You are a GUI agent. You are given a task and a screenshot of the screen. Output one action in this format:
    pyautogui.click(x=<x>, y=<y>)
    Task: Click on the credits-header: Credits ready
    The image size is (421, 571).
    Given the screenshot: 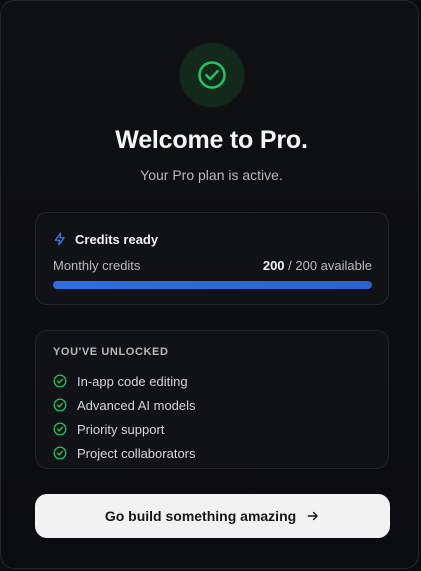 What is the action you would take?
    pyautogui.click(x=105, y=239)
    